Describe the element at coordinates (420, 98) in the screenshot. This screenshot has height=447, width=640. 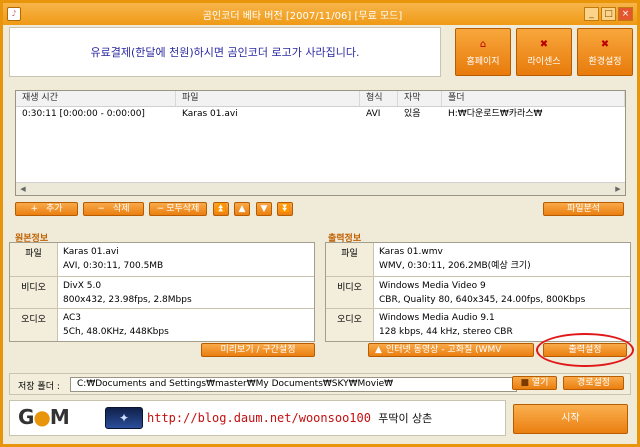
I see `header-subtitle: 자막` at that location.